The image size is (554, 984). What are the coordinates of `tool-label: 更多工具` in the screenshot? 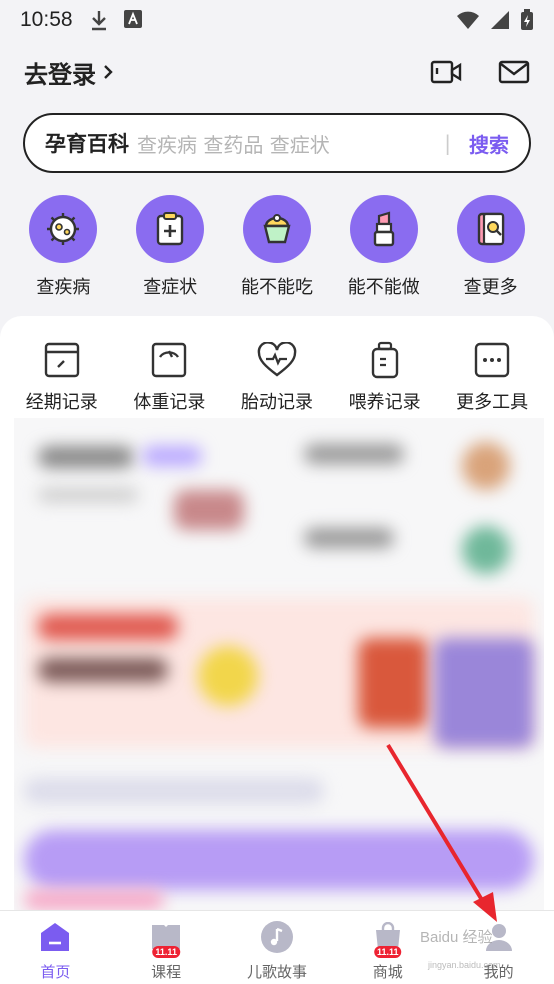 It's located at (492, 402).